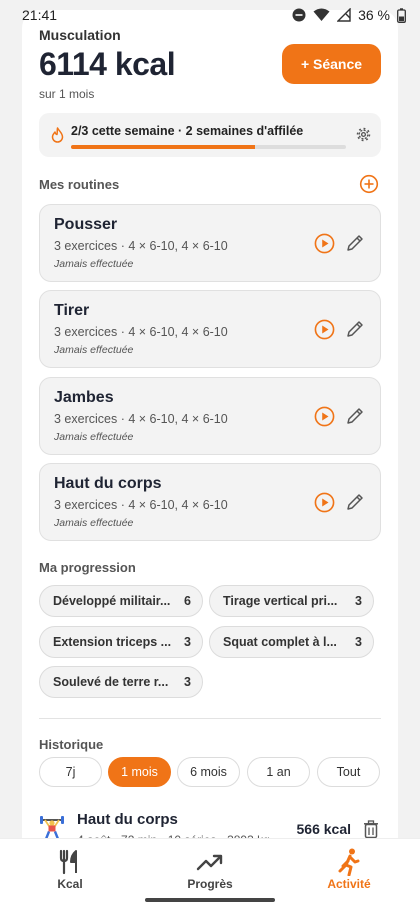  What do you see at coordinates (299, 15) in the screenshot?
I see `do-not-disturb-icon` at bounding box center [299, 15].